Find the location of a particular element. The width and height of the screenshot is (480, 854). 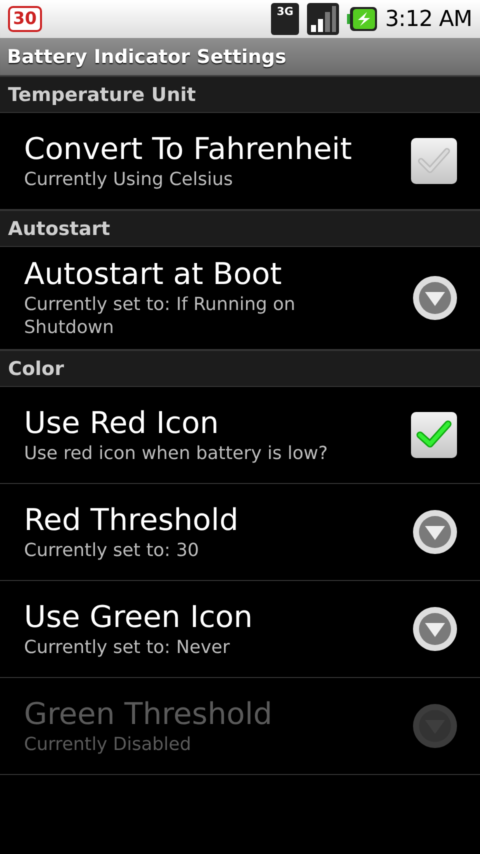

preference-summary: Currently set to: If Running on Shutdown is located at coordinates (160, 316).